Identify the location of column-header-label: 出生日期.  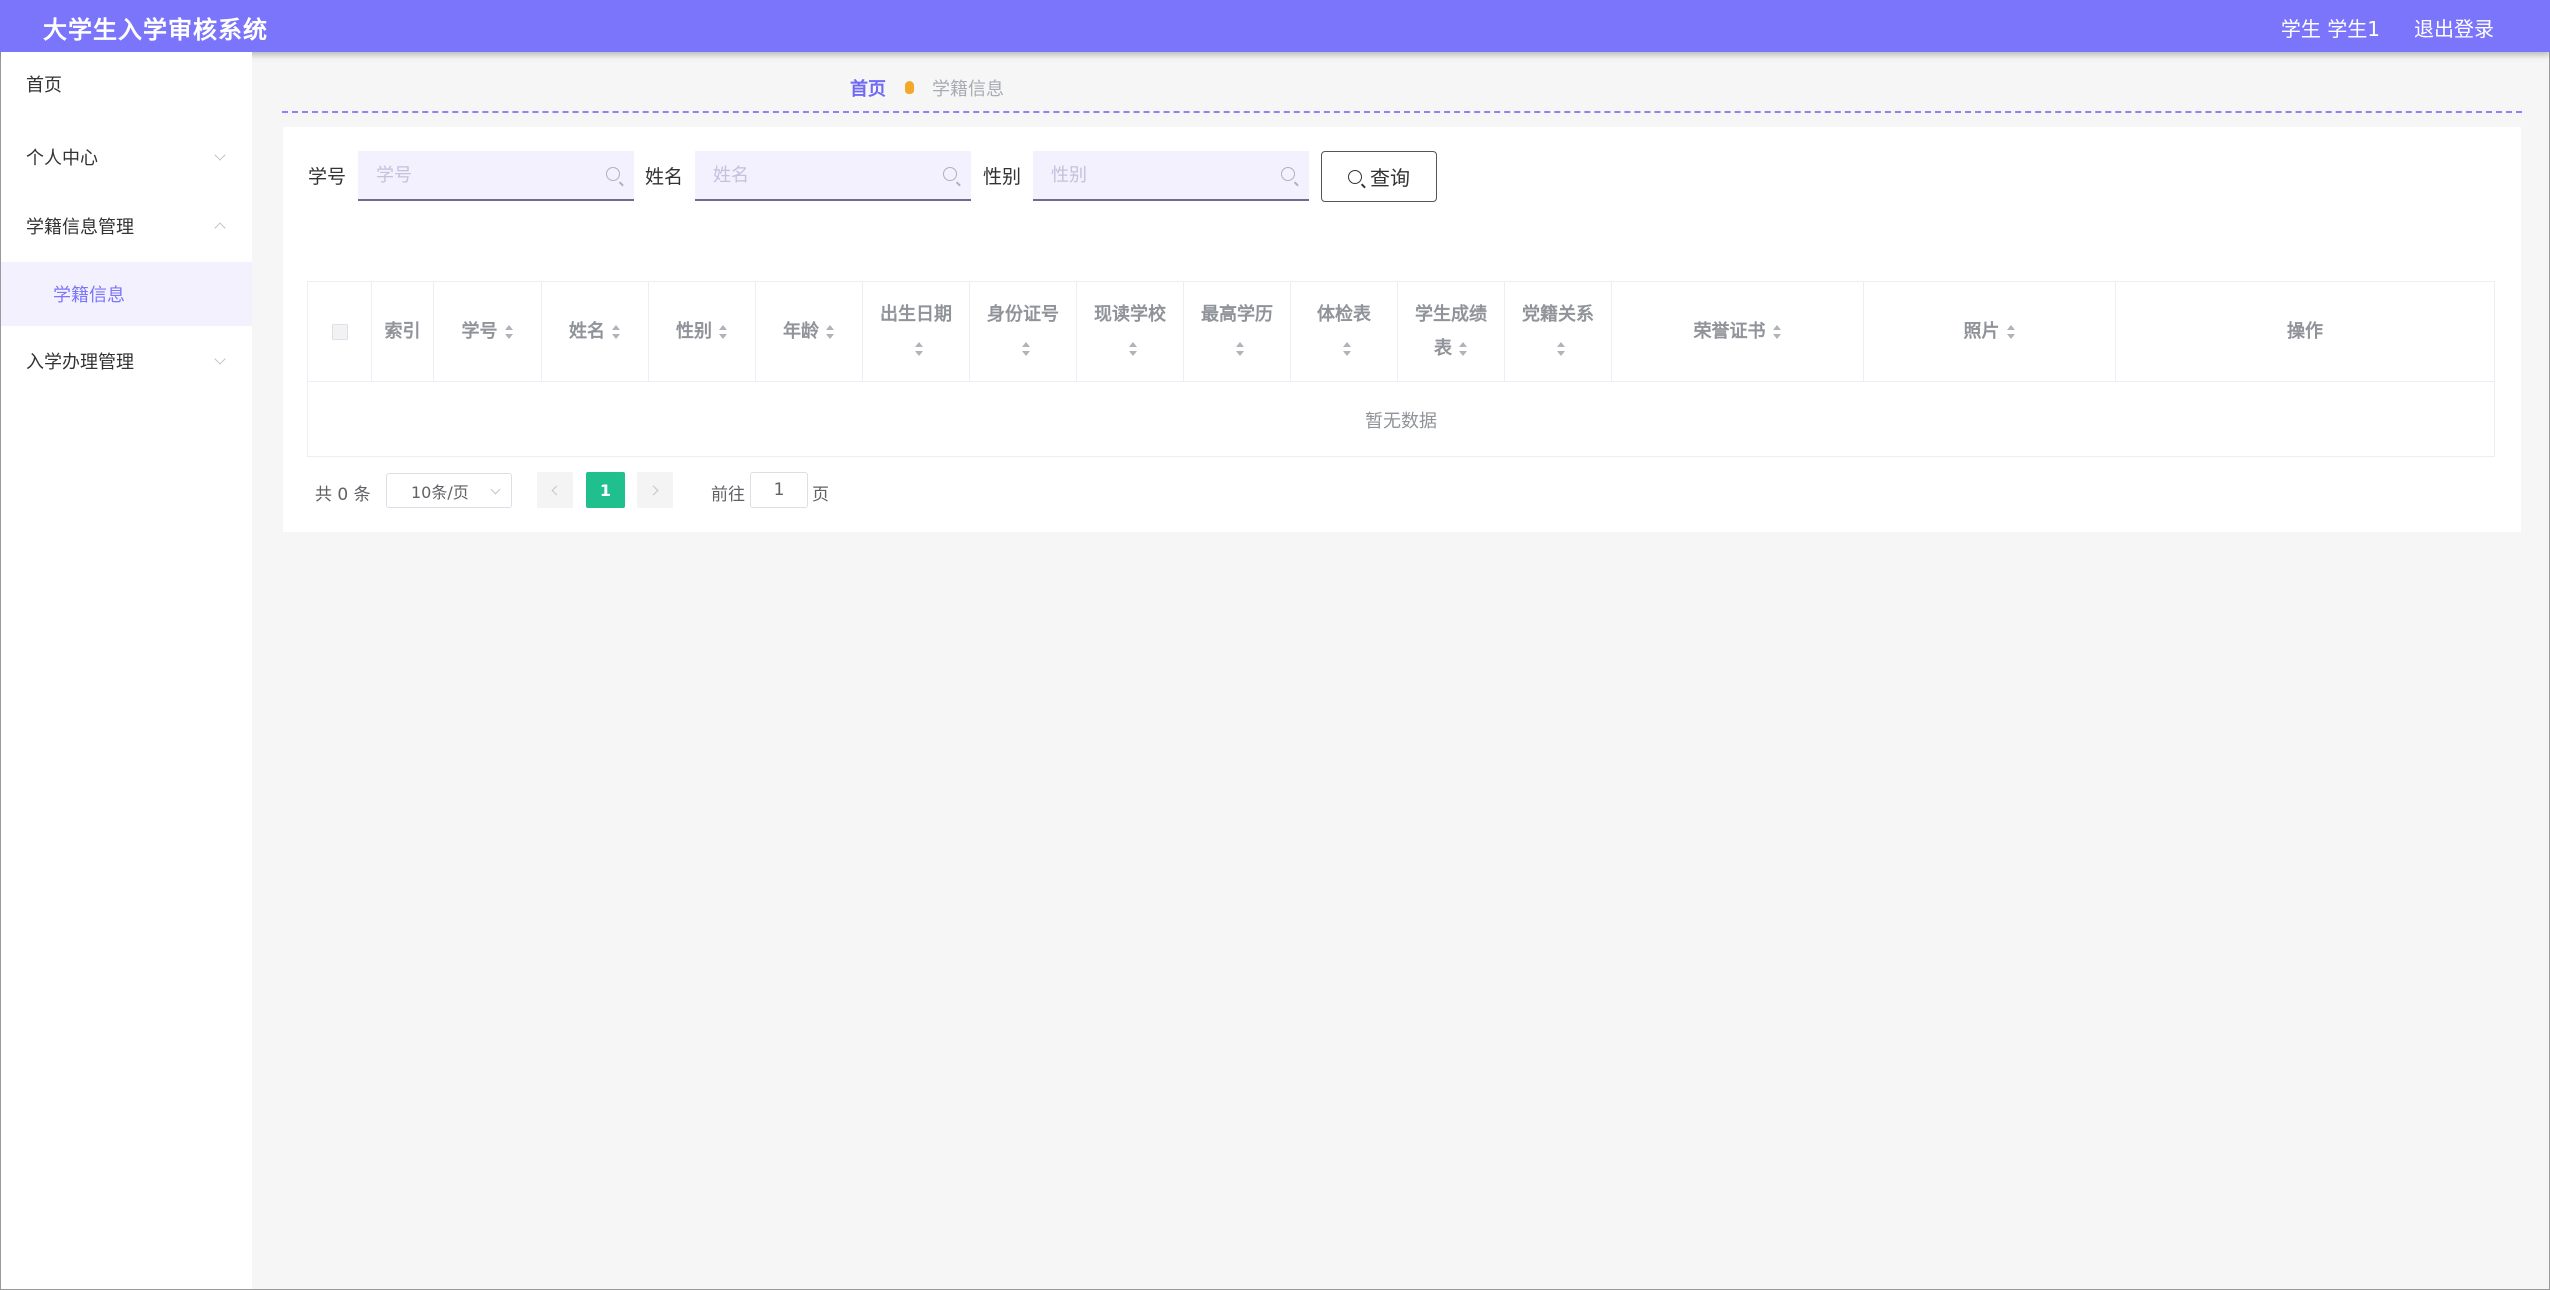
(916, 314).